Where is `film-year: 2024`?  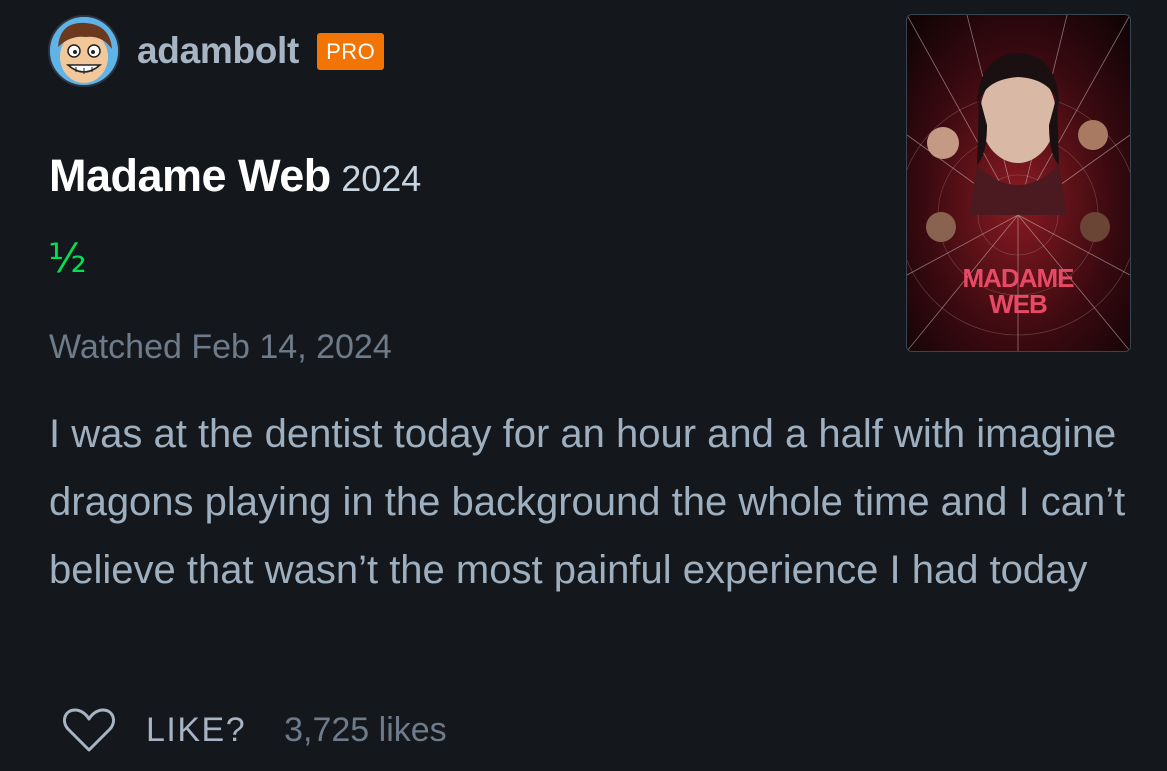 film-year: 2024 is located at coordinates (381, 178).